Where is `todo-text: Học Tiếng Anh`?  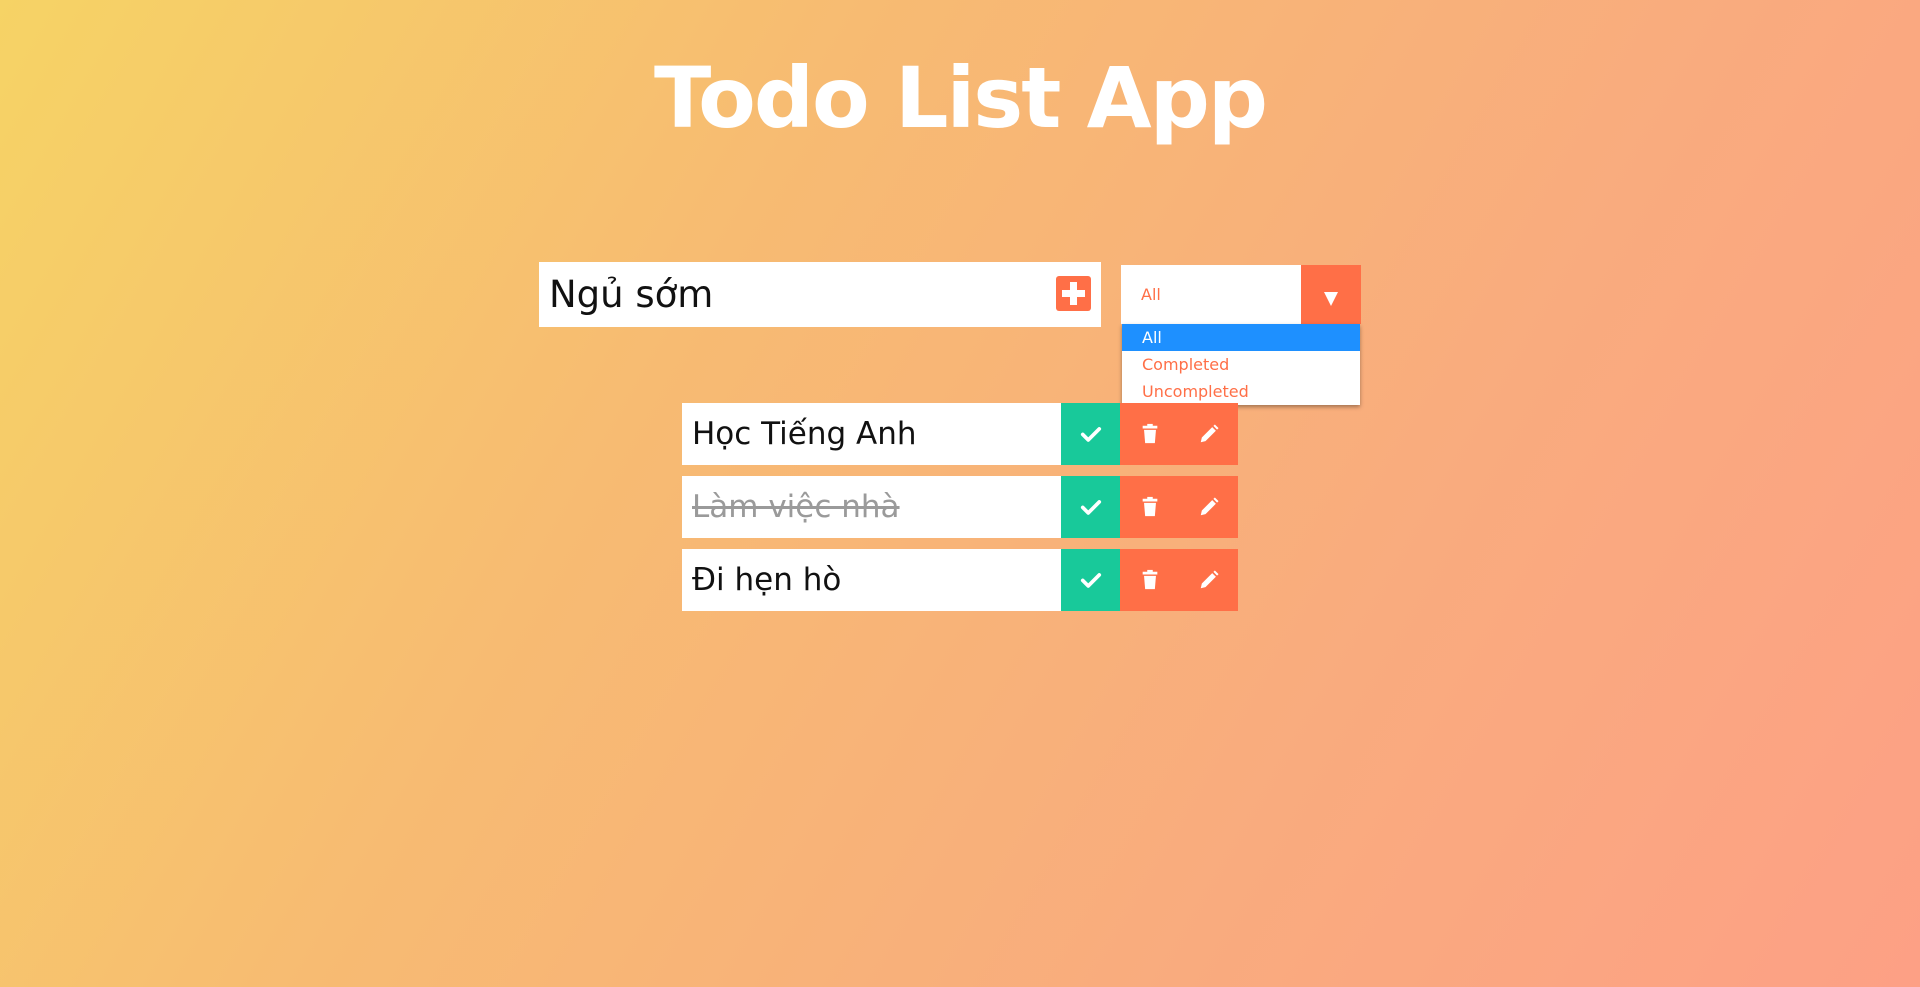
todo-text: Học Tiếng Anh is located at coordinates (871, 434).